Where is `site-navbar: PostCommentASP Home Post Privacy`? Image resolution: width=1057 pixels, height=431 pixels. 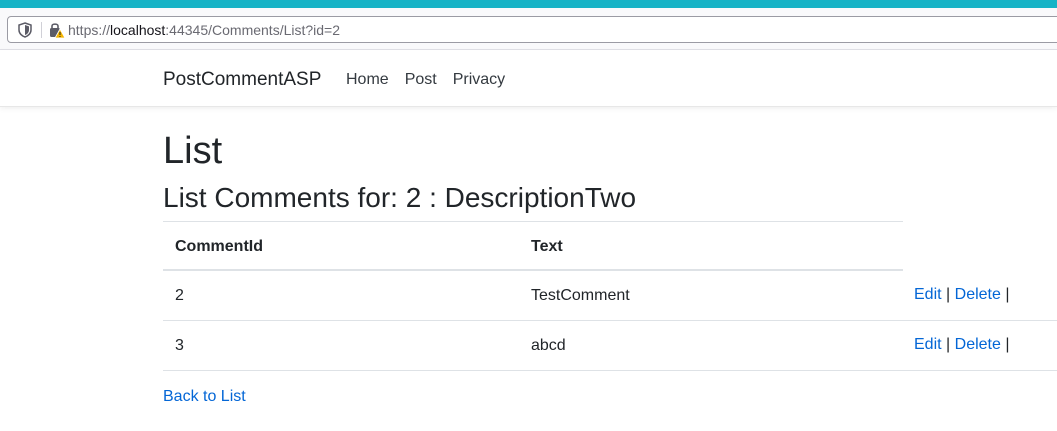 site-navbar: PostCommentASP Home Post Privacy is located at coordinates (528, 78).